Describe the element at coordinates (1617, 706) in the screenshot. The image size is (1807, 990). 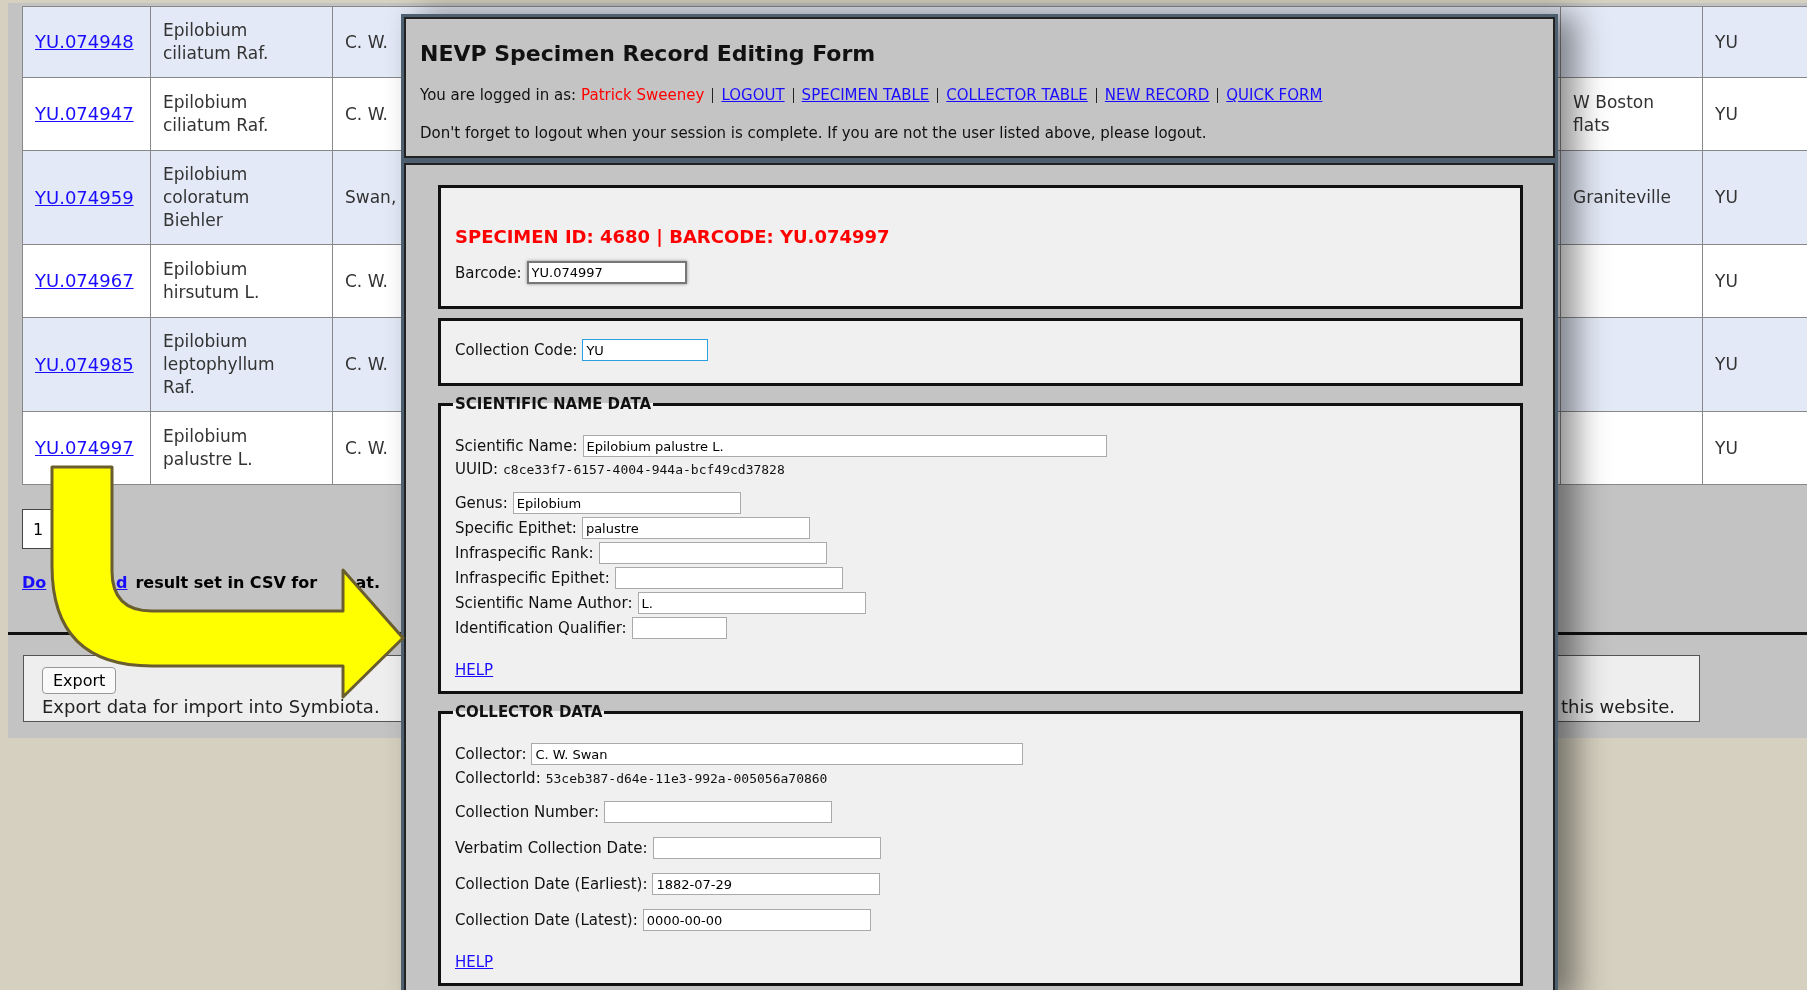
I see `export-note: this website.` at that location.